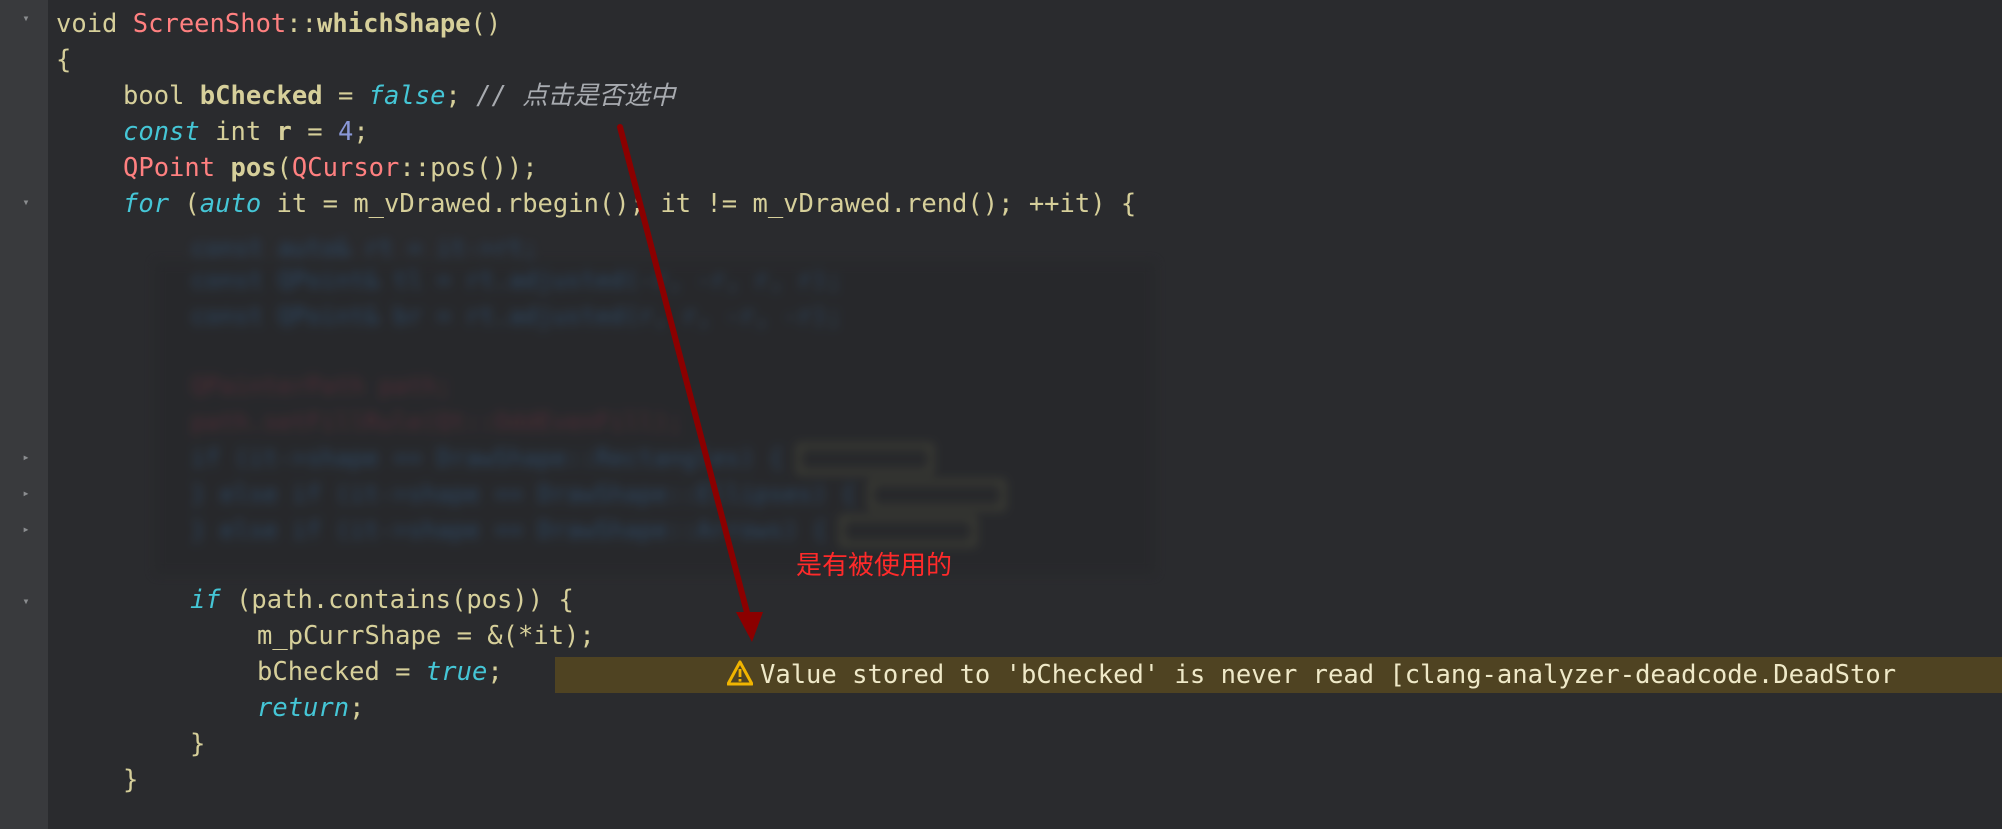 Image resolution: width=2002 pixels, height=829 pixels. What do you see at coordinates (209, 24) in the screenshot?
I see `class-name: ScreenShot` at bounding box center [209, 24].